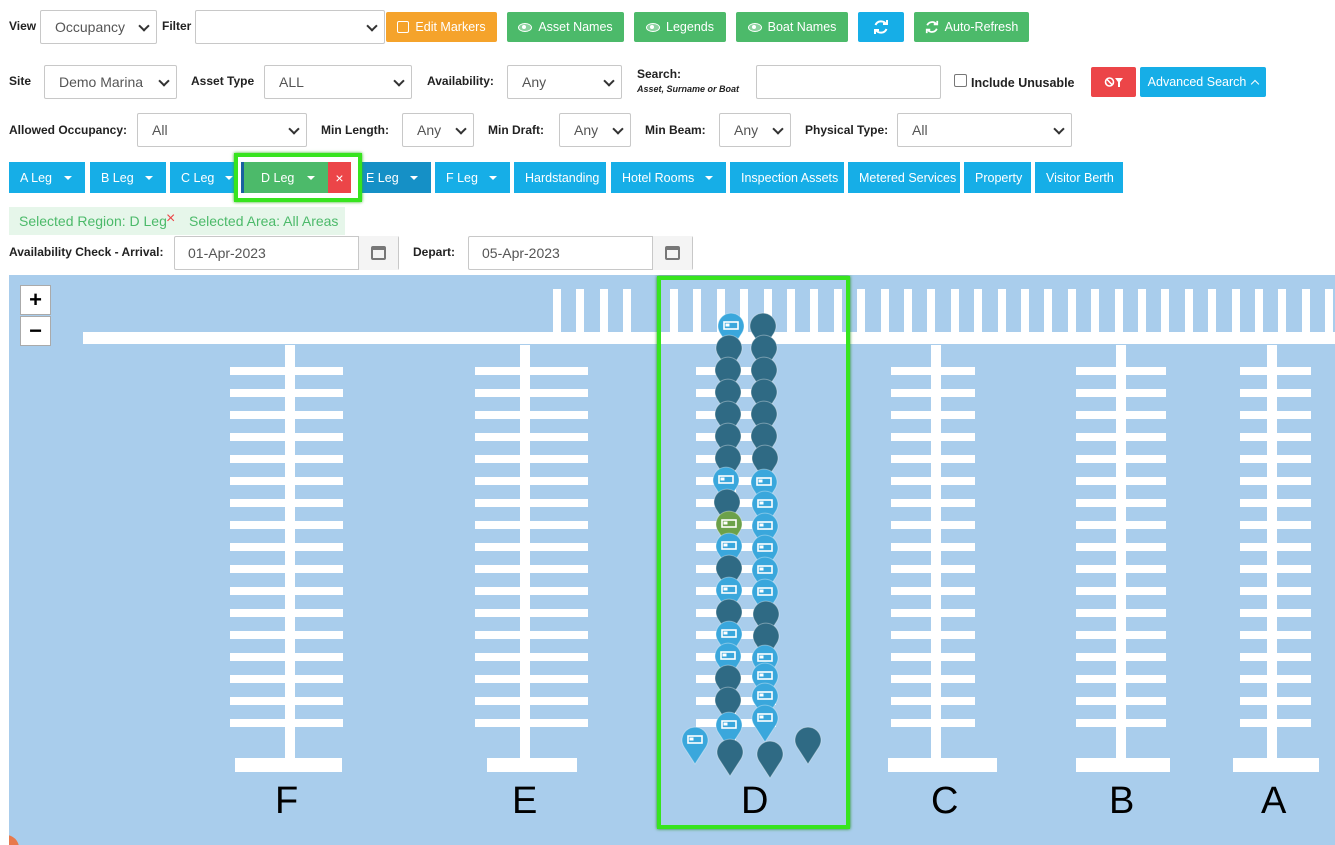 The image size is (1335, 845). I want to click on filter-select, so click(290, 27).